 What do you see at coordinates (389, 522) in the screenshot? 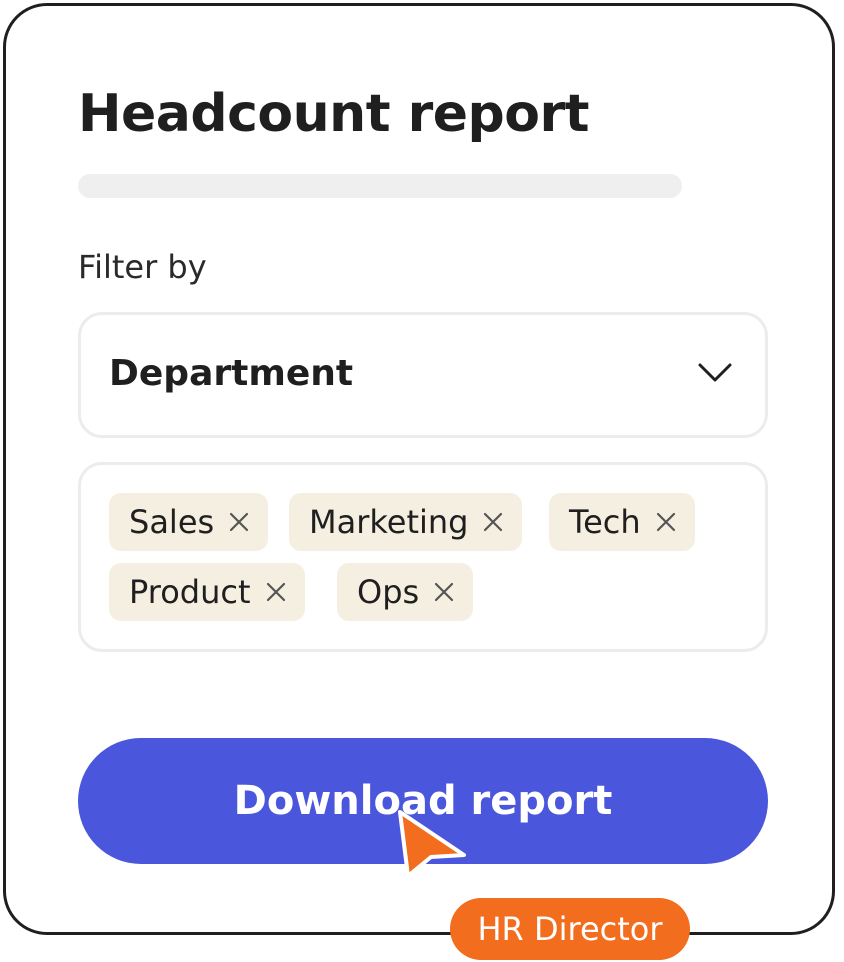
I see `tag-label: Marketing` at bounding box center [389, 522].